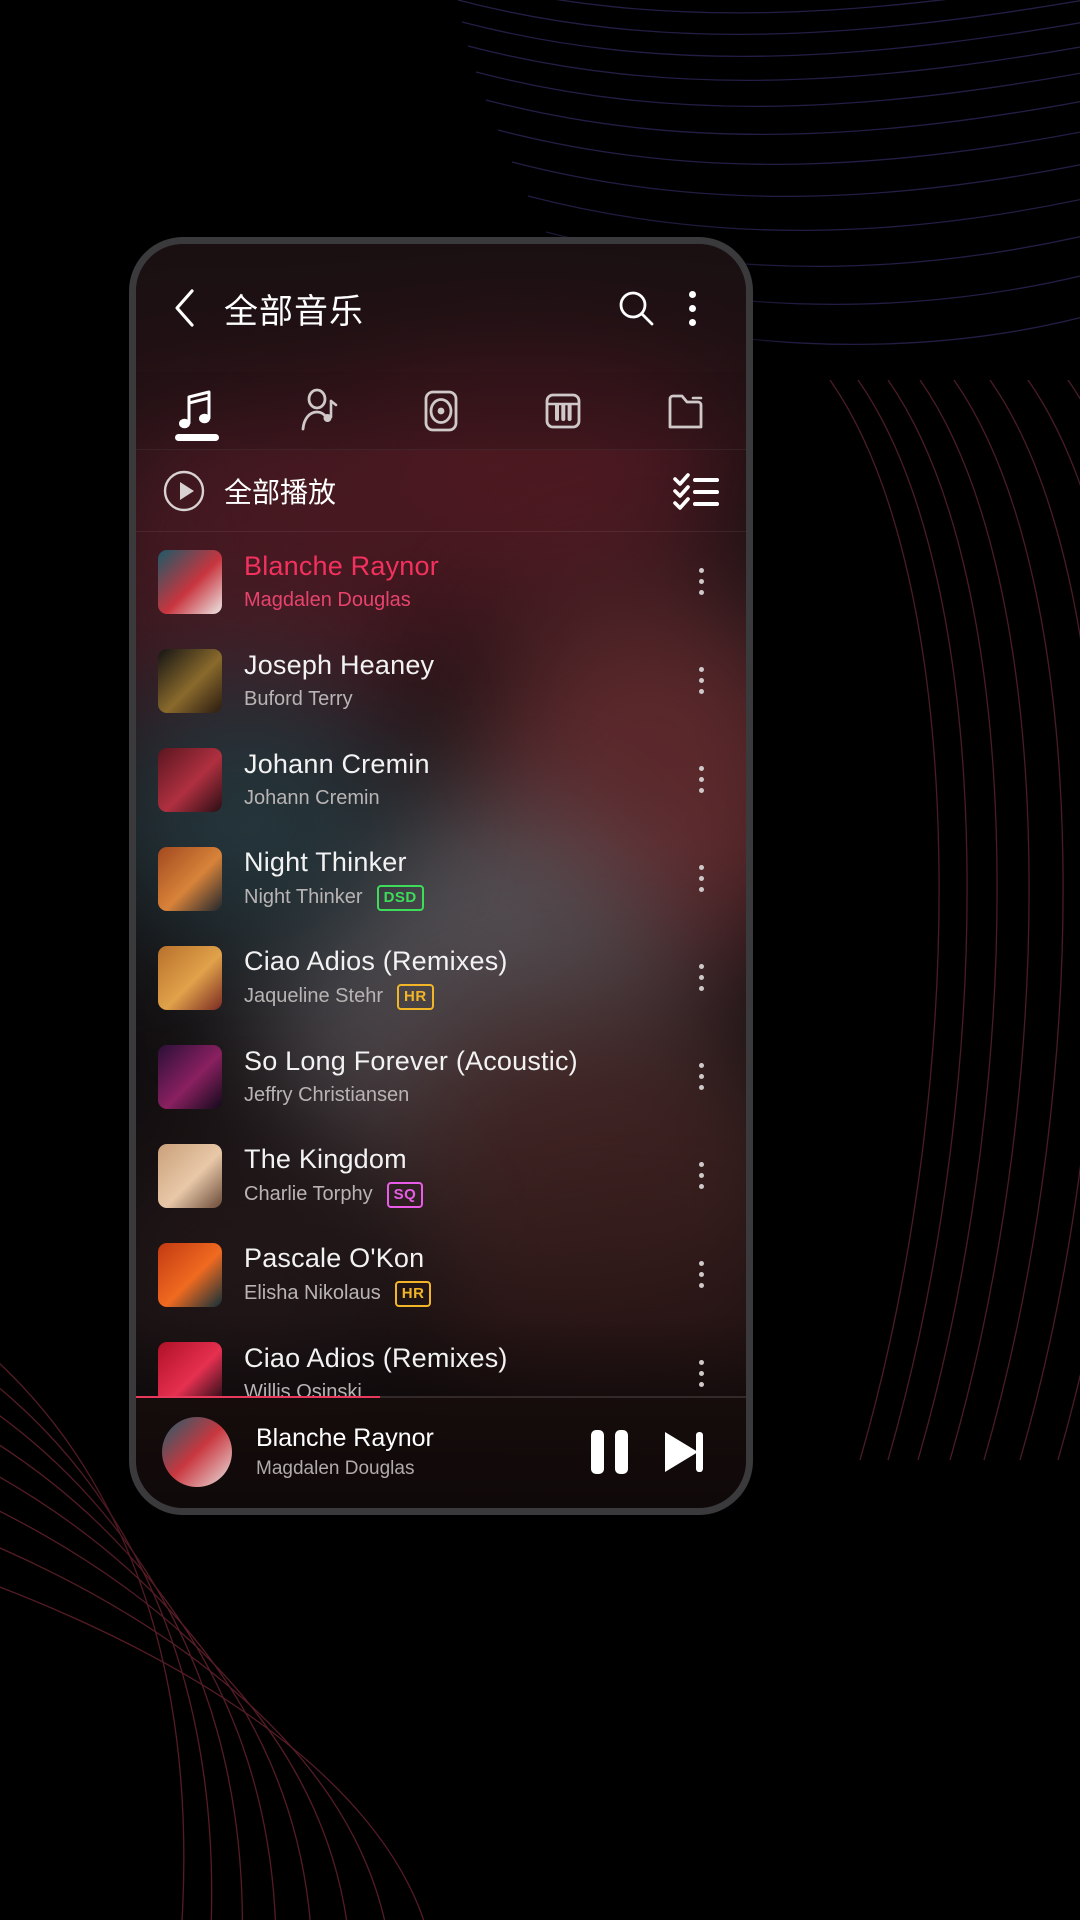 The image size is (1080, 1920). I want to click on tab-active-indicator, so click(197, 437).